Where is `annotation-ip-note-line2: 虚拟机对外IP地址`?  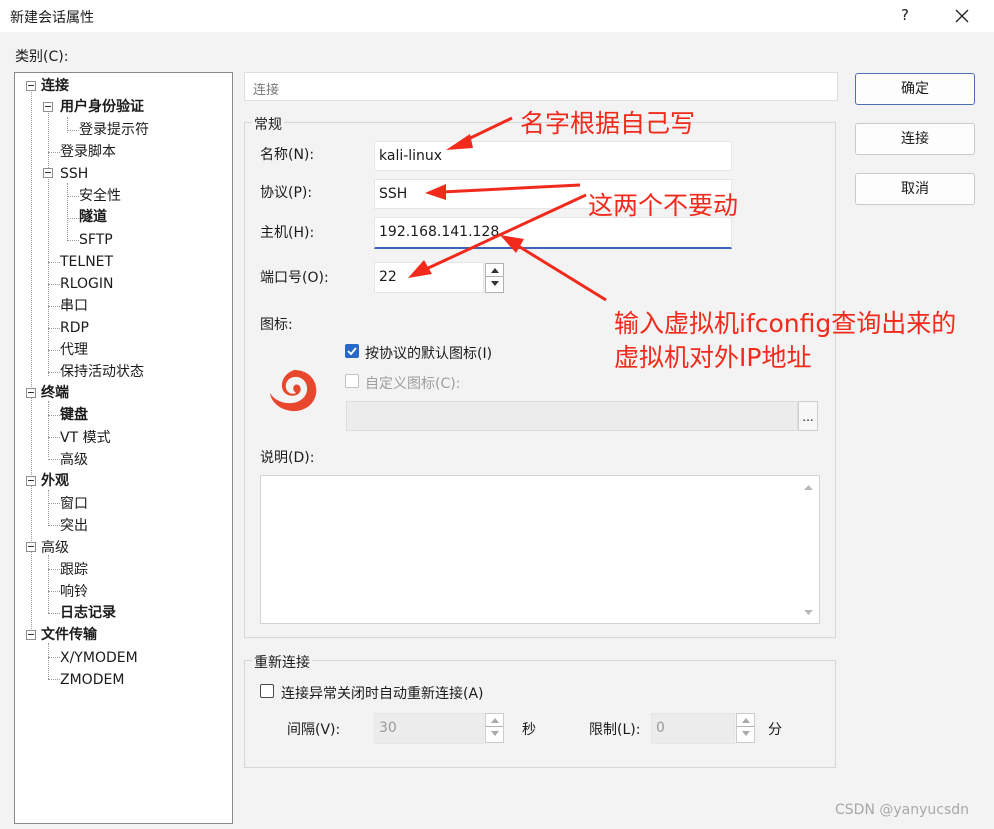 annotation-ip-note-line2: 虚拟机对外IP地址 is located at coordinates (713, 357).